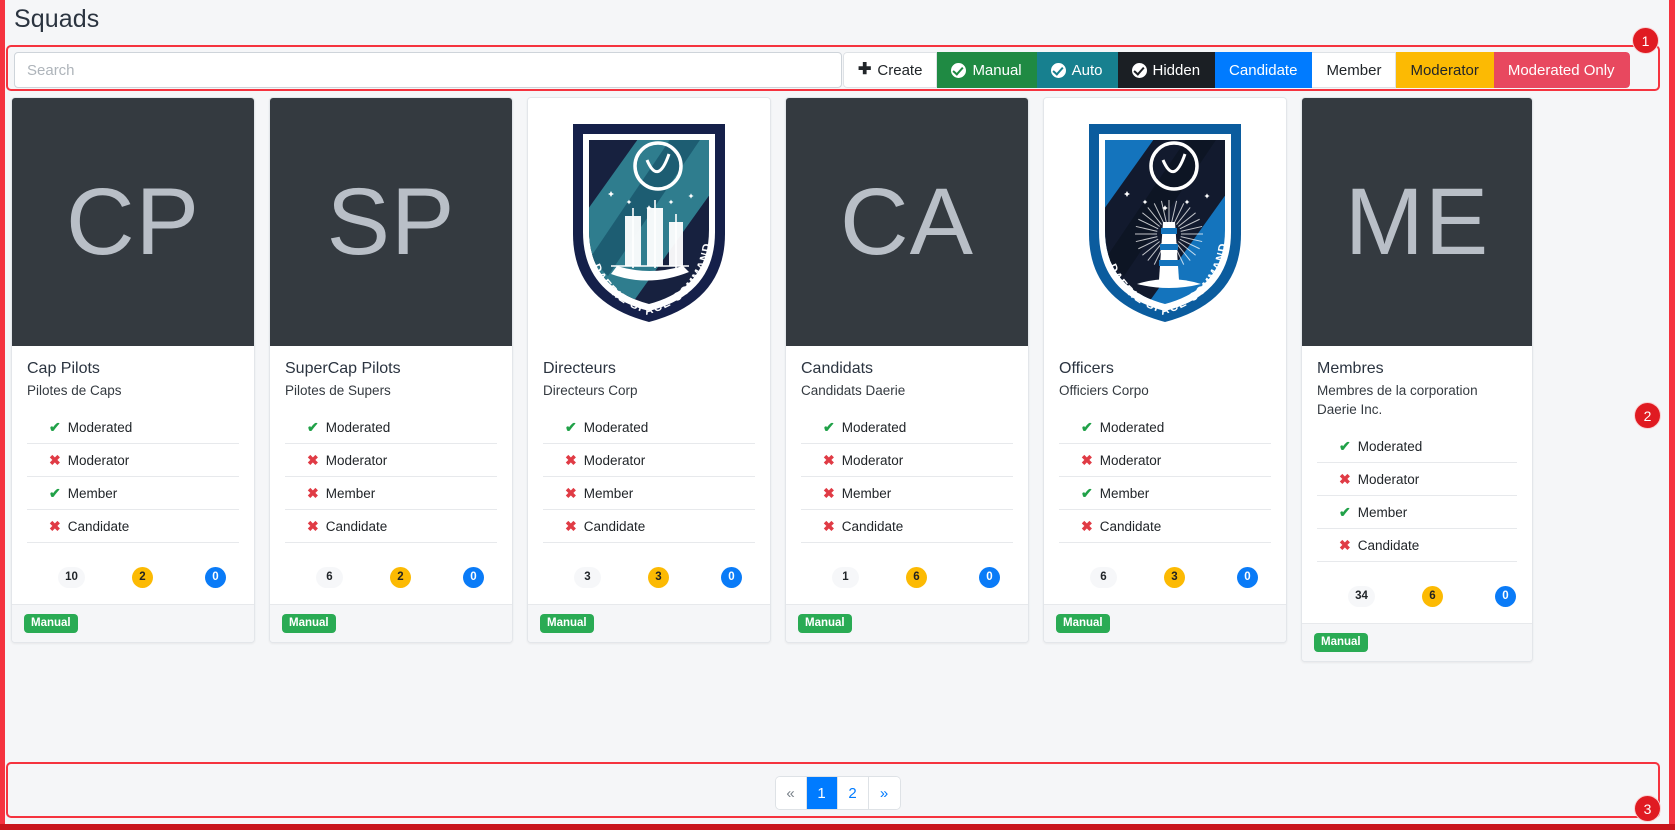 Image resolution: width=1675 pixels, height=830 pixels. What do you see at coordinates (587, 577) in the screenshot?
I see `member-count-badge: 3` at bounding box center [587, 577].